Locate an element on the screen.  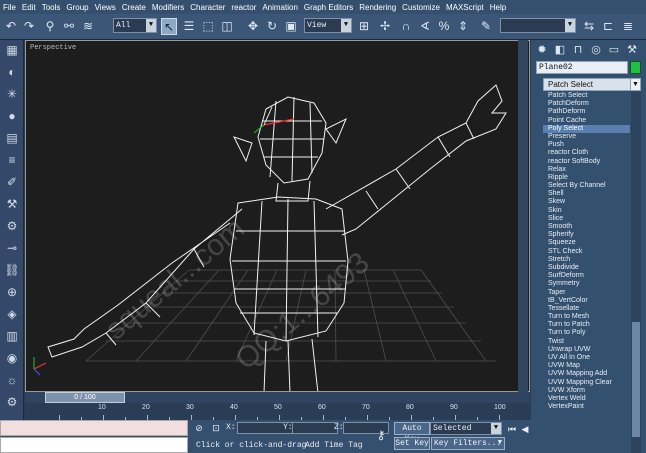
modifier-list-item: reactor Cloth is located at coordinates (586, 153).